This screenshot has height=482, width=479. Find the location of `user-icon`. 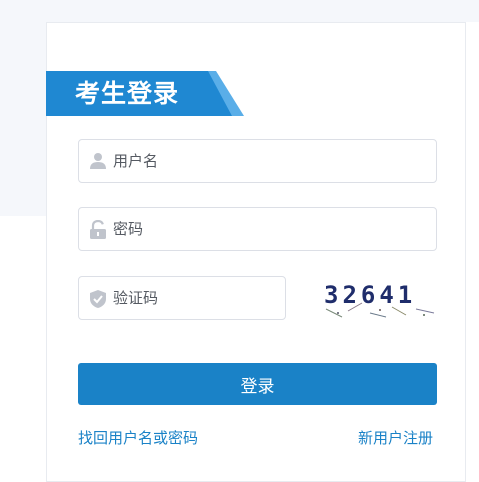

user-icon is located at coordinates (98, 161).